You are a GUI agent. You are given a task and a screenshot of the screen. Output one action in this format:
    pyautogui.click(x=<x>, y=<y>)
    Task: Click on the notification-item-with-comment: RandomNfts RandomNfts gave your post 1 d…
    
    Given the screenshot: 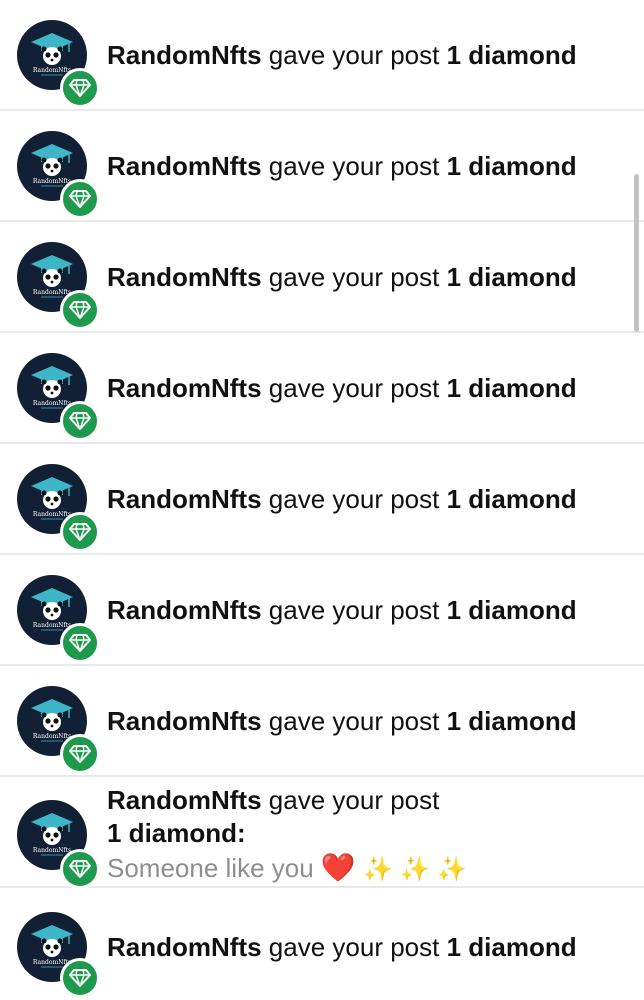 What is the action you would take?
    pyautogui.click(x=322, y=833)
    